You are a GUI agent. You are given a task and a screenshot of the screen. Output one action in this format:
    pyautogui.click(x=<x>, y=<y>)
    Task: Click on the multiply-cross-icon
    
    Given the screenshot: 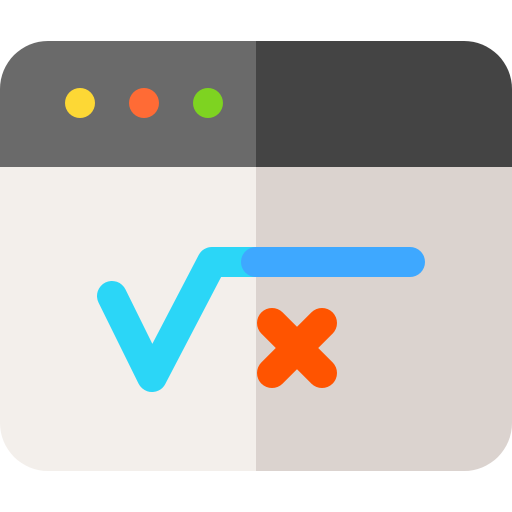 What is the action you would take?
    pyautogui.click(x=297, y=348)
    